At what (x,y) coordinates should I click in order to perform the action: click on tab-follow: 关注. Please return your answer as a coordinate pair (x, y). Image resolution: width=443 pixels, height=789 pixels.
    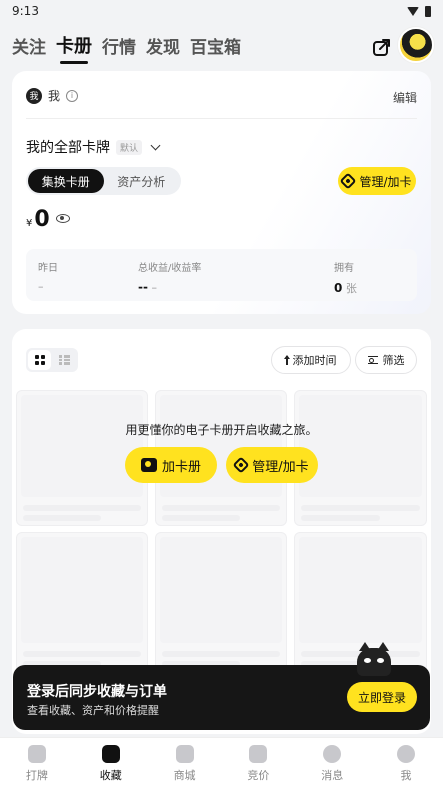
    Looking at the image, I should click on (29, 48).